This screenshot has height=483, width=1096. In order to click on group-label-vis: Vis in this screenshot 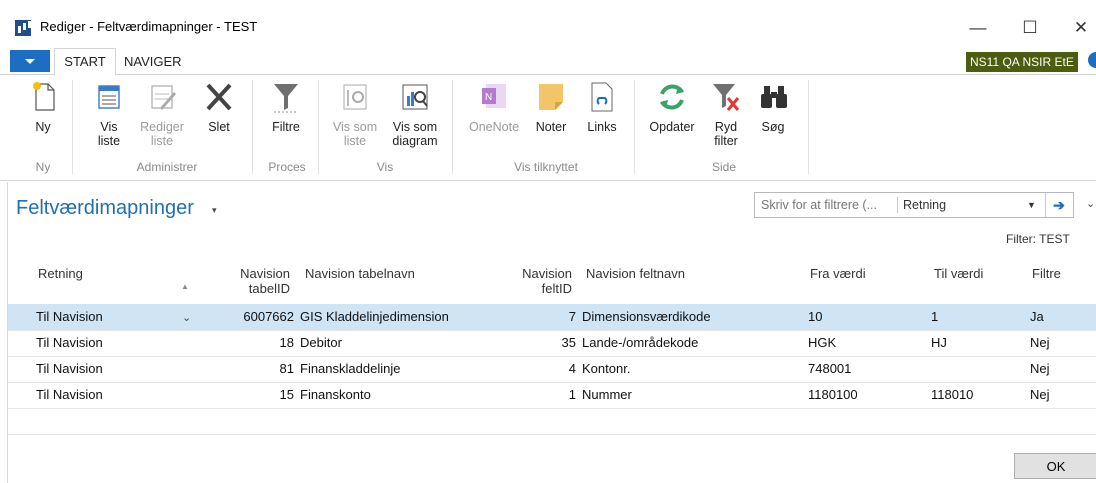, I will do `click(385, 167)`.